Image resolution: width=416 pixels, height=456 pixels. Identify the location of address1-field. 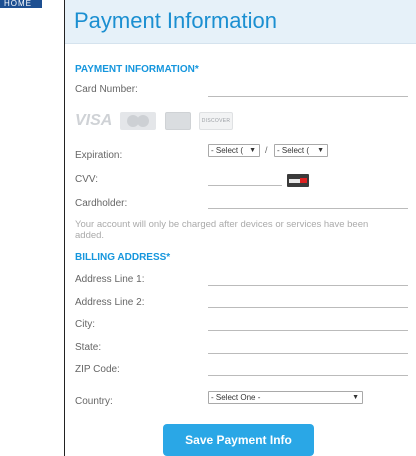
(308, 285).